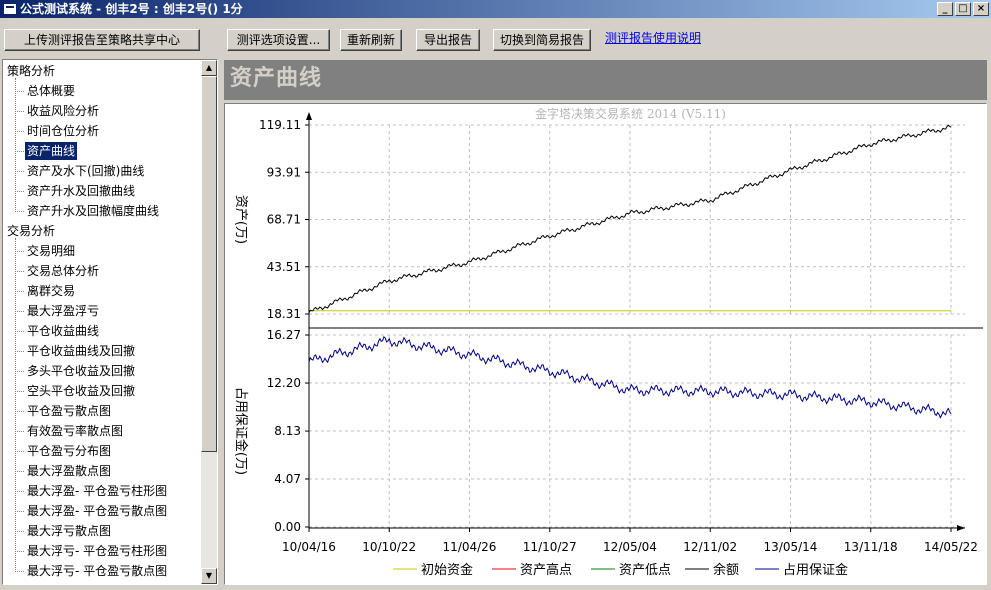 The image size is (991, 590). Describe the element at coordinates (63, 131) in the screenshot. I see `tree-item: 时间仓位分析` at that location.